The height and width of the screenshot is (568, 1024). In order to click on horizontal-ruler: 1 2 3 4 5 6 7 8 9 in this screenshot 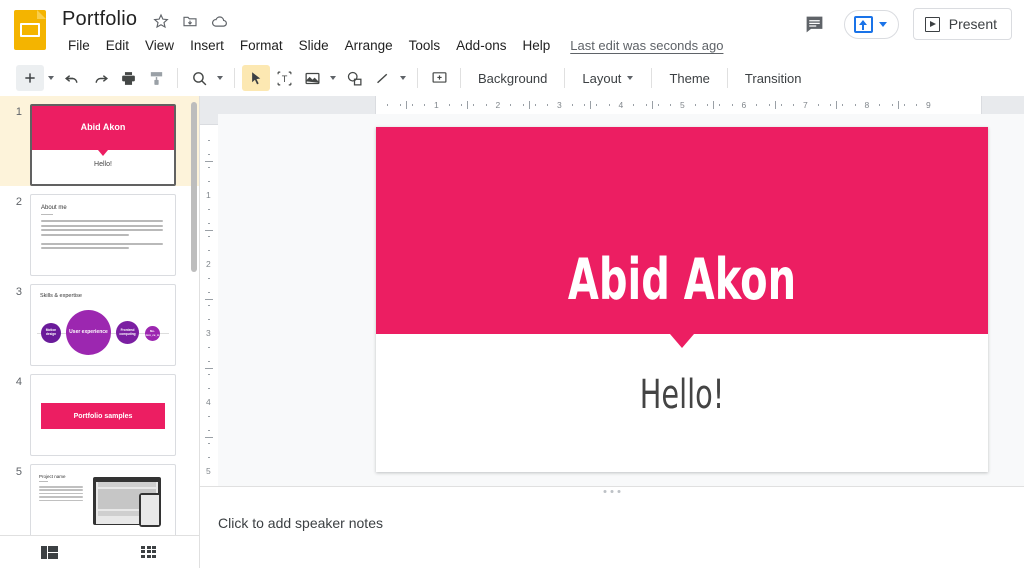, I will do `click(621, 105)`.